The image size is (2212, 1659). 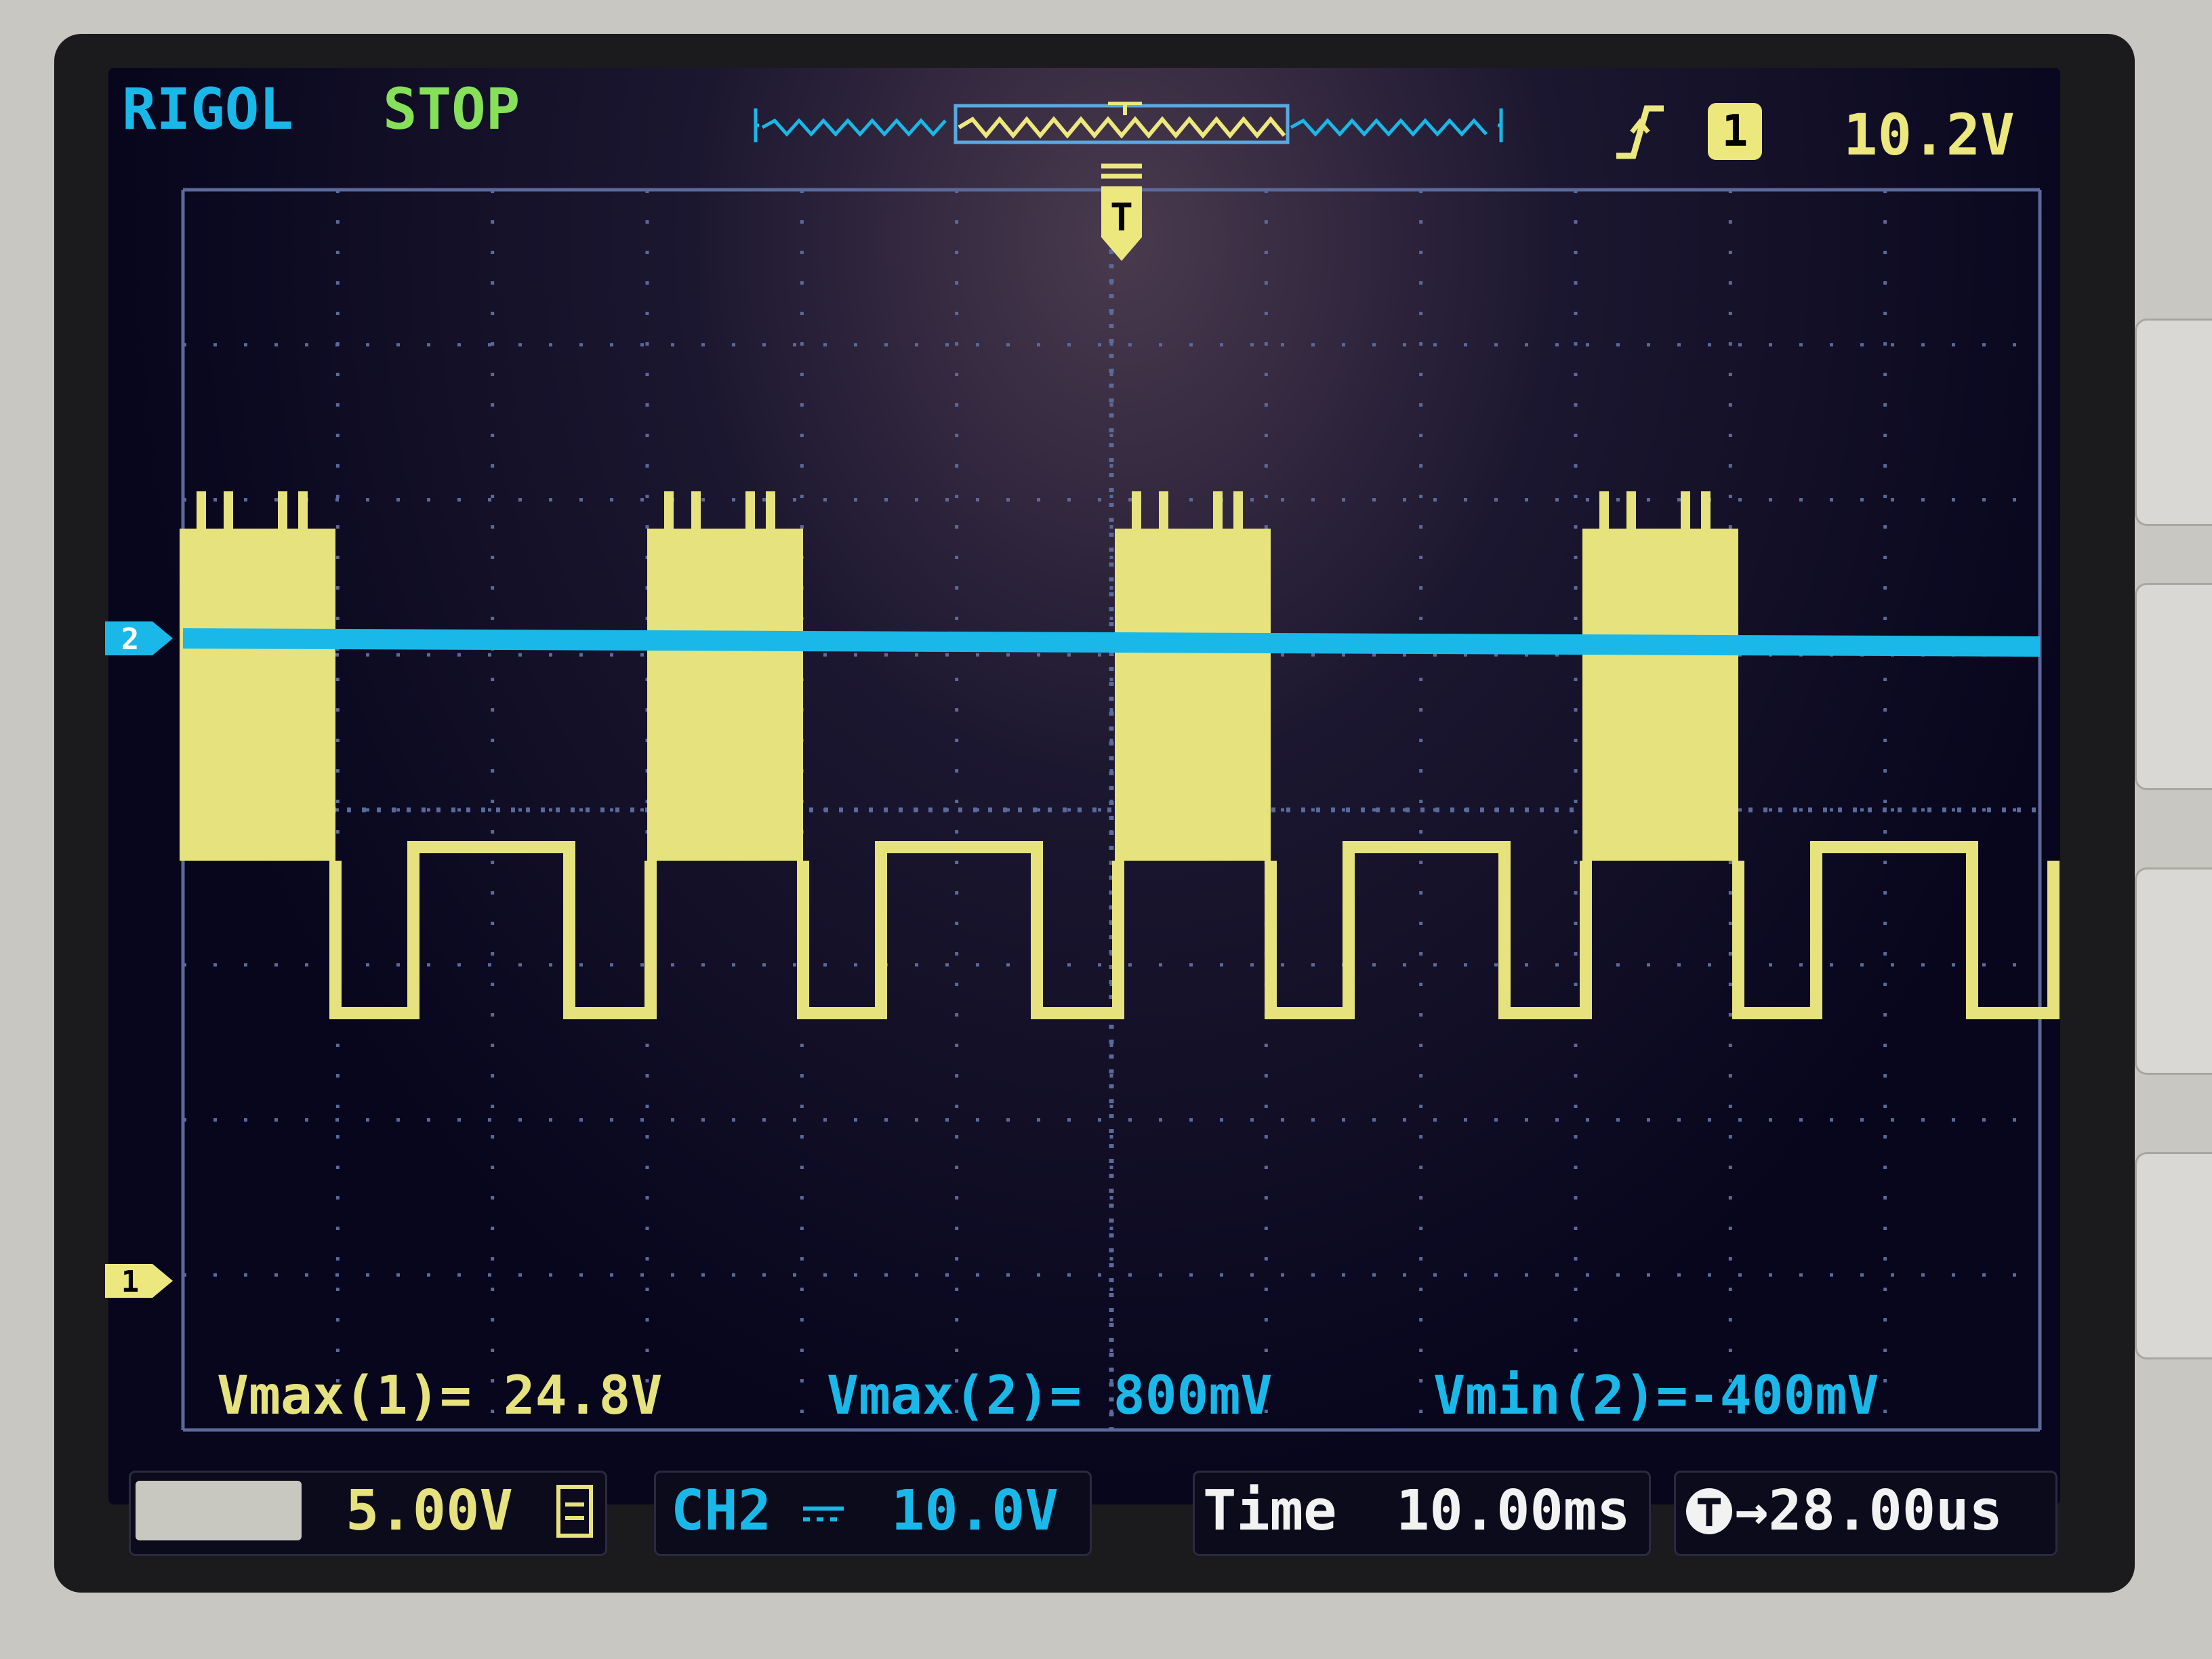 I want to click on svg-text: 2, so click(x=130, y=639).